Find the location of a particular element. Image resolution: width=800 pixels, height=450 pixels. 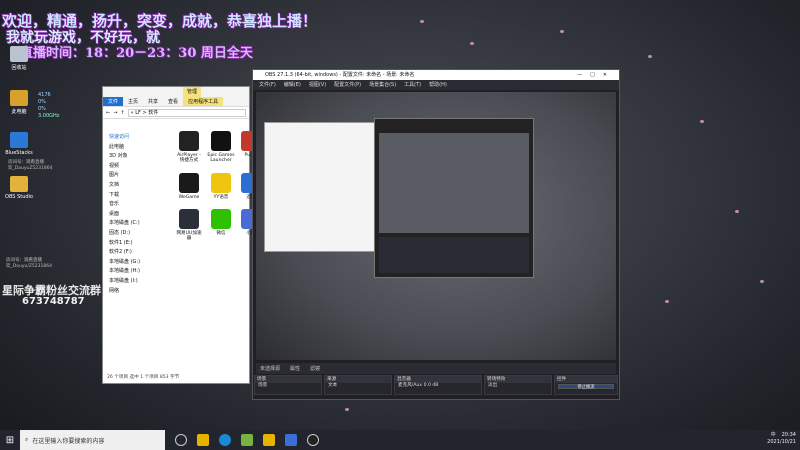

menu-item: 编辑(E) is located at coordinates (292, 85).